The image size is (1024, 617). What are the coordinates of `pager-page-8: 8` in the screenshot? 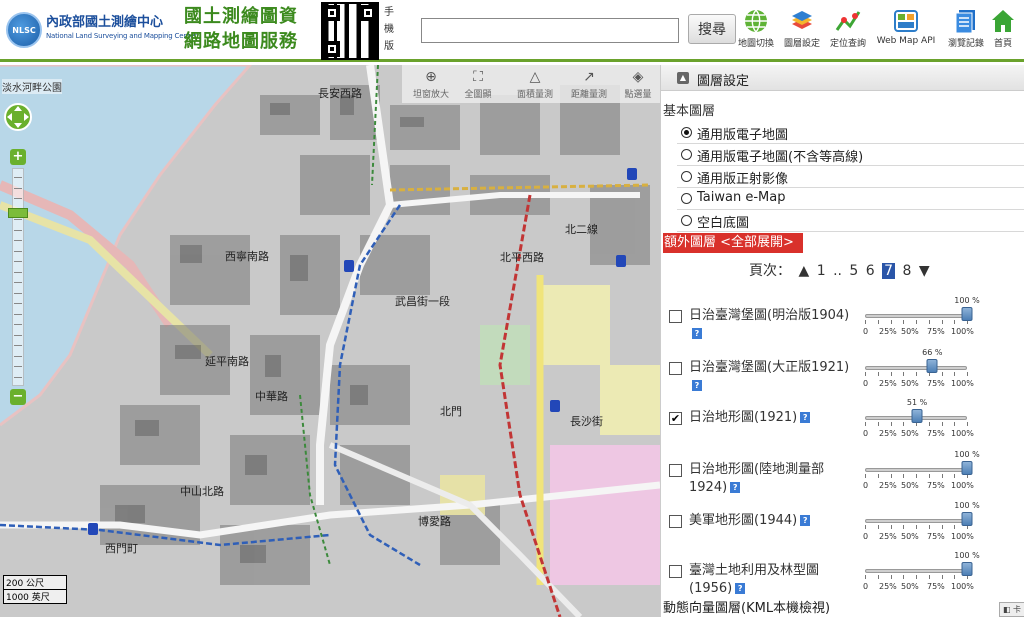 It's located at (907, 271).